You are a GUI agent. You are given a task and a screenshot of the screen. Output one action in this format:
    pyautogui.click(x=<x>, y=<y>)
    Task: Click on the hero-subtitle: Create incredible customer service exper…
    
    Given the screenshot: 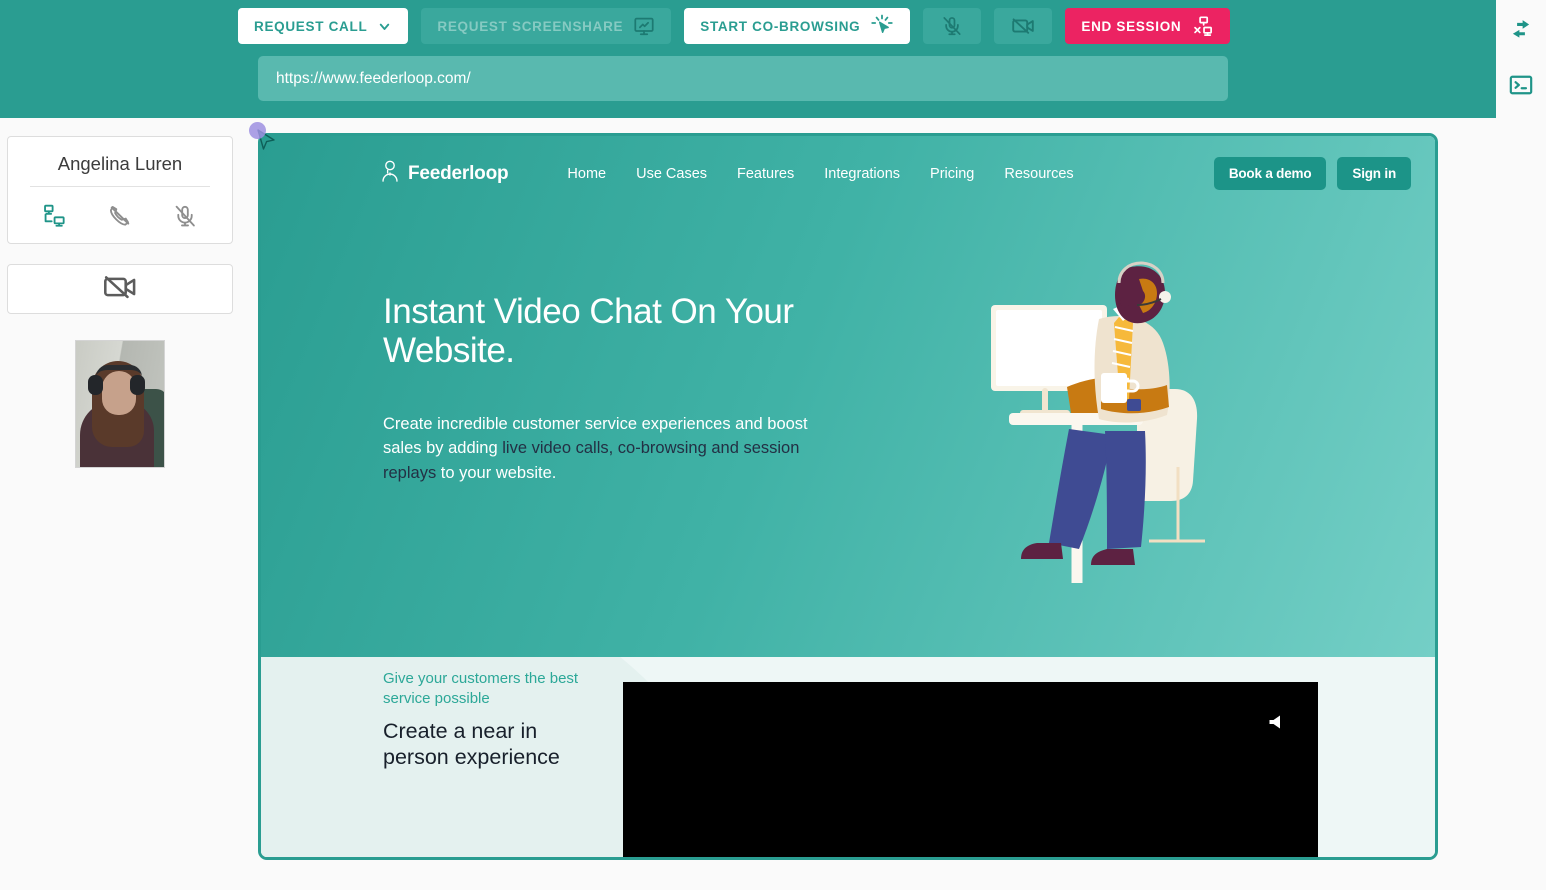 What is the action you would take?
    pyautogui.click(x=609, y=448)
    